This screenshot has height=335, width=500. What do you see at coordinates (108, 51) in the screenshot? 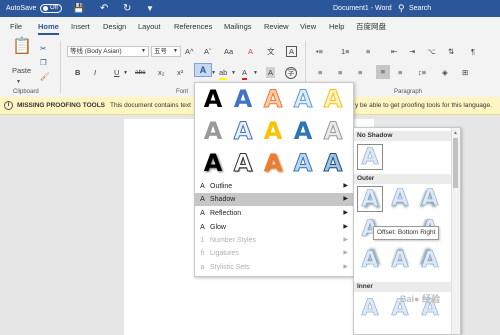
I see `font-name-combo: 等线 (Body Asian) ▼` at bounding box center [108, 51].